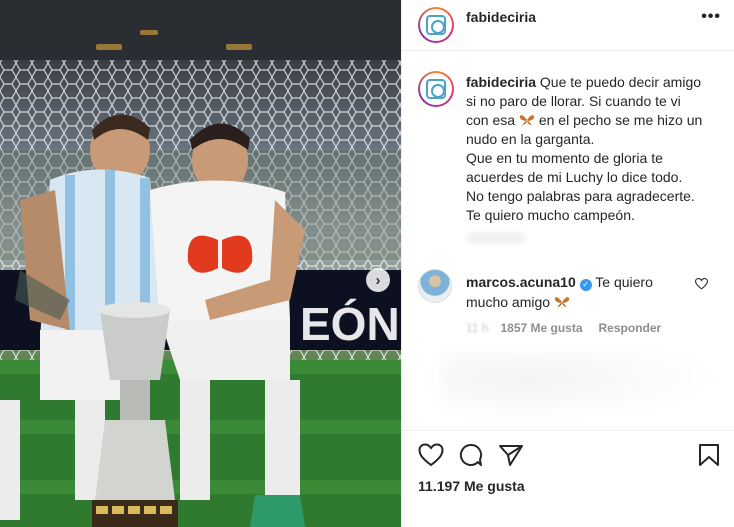  I want to click on heart-icon, so click(431, 455).